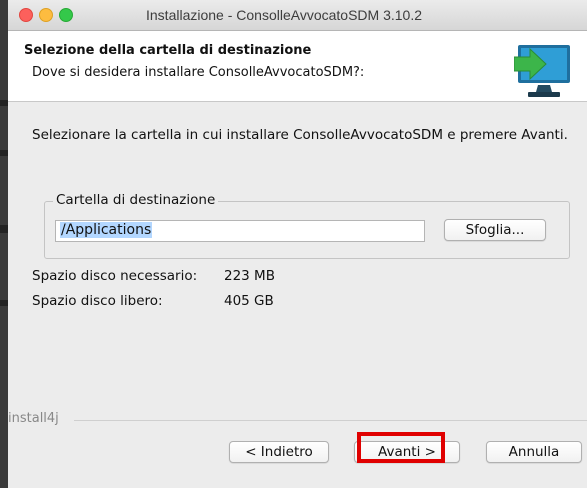 The height and width of the screenshot is (488, 587). Describe the element at coordinates (249, 276) in the screenshot. I see `disk-required-value: 223 MB` at that location.